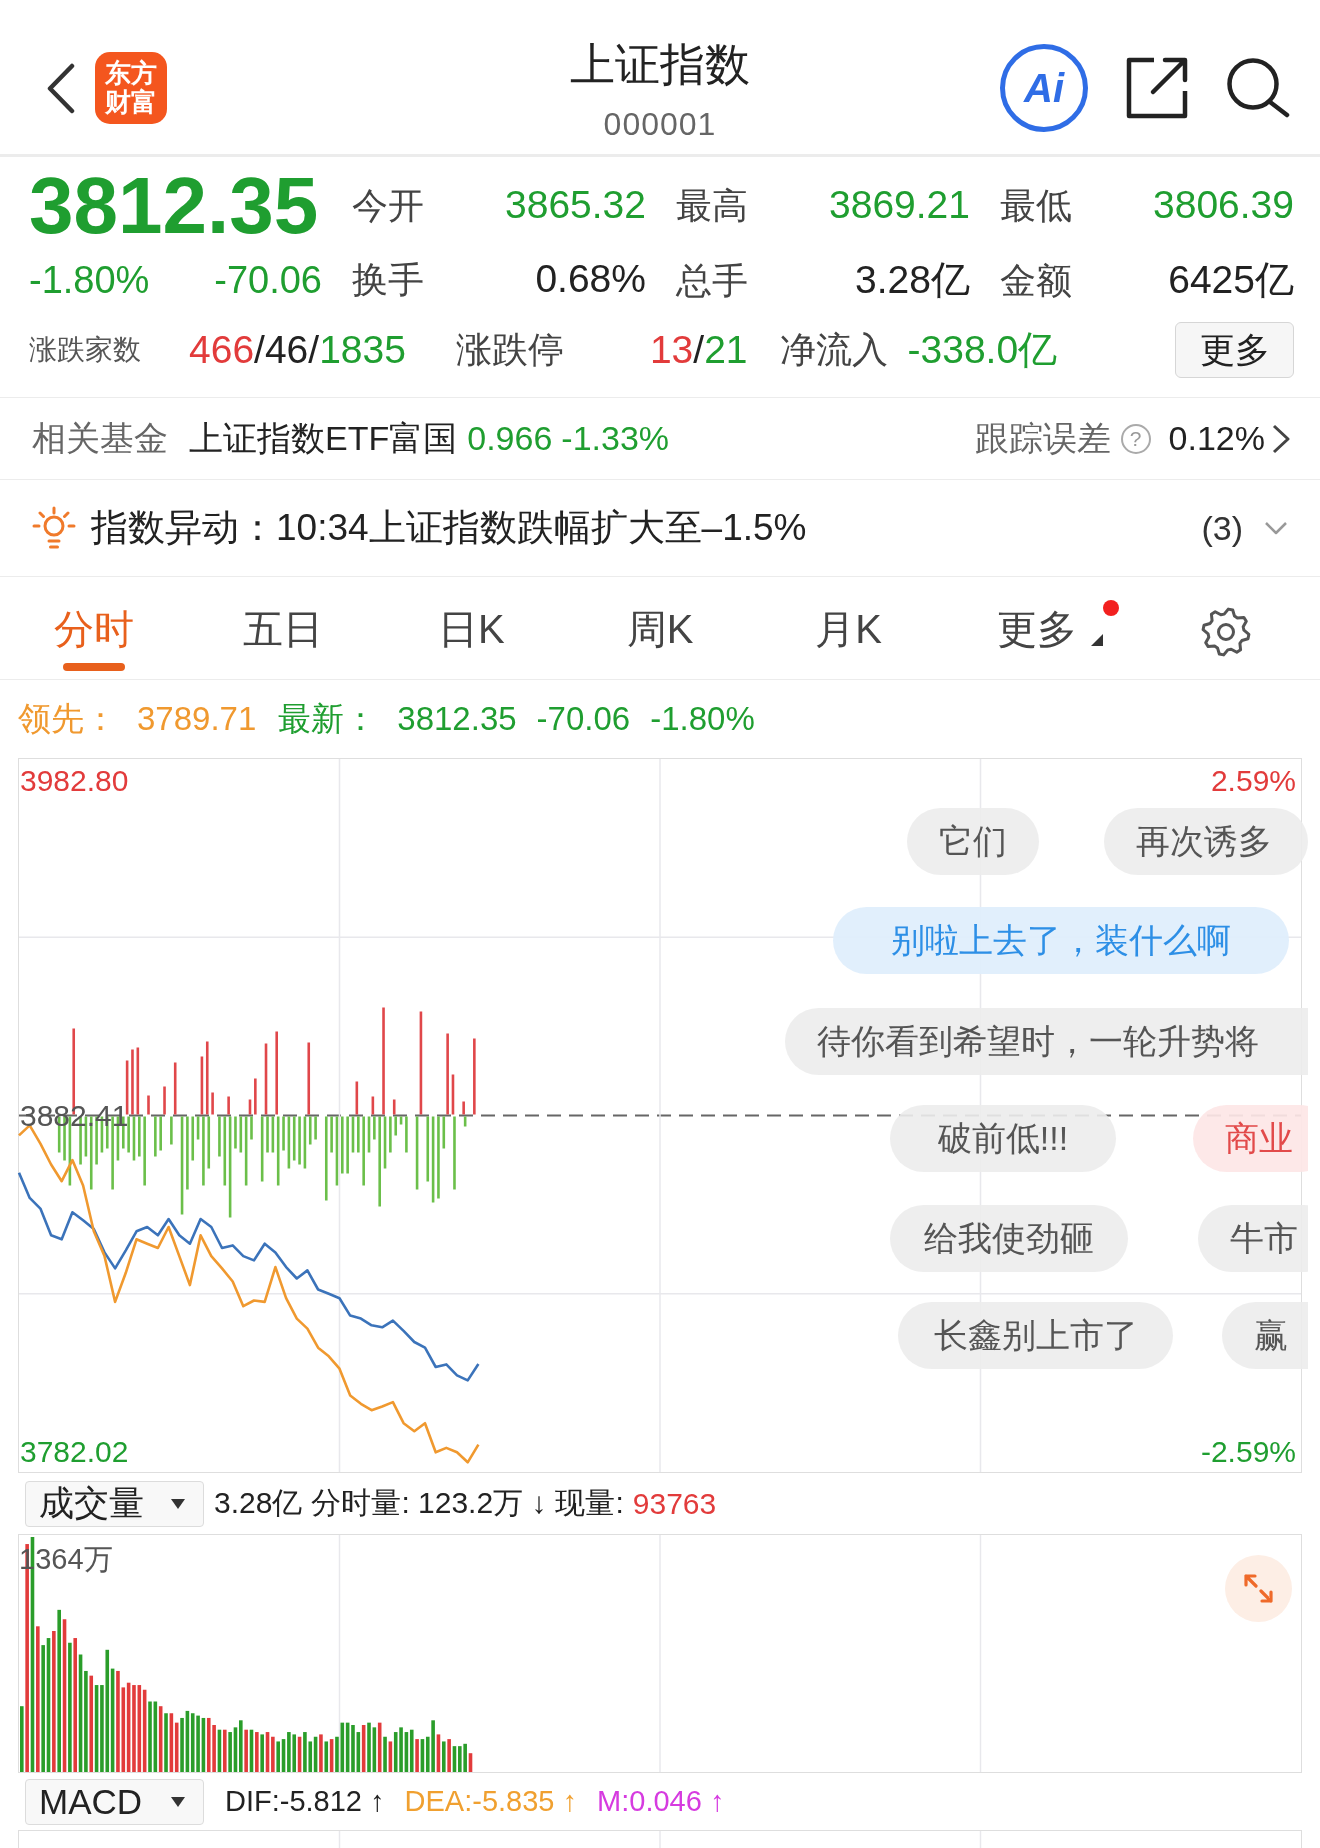 This screenshot has width=1320, height=1848. I want to click on period-tab: 更多, so click(1037, 639).